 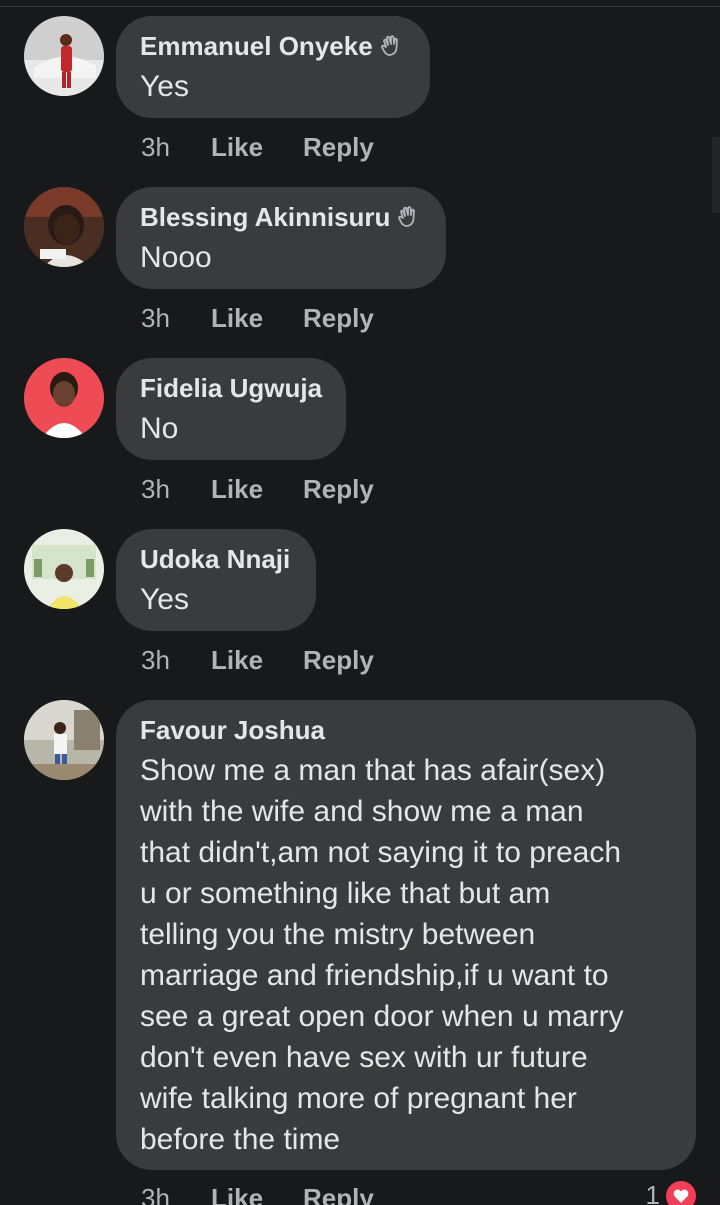 I want to click on comment-bubble: Emmanuel Onyeke Yes, so click(x=273, y=67).